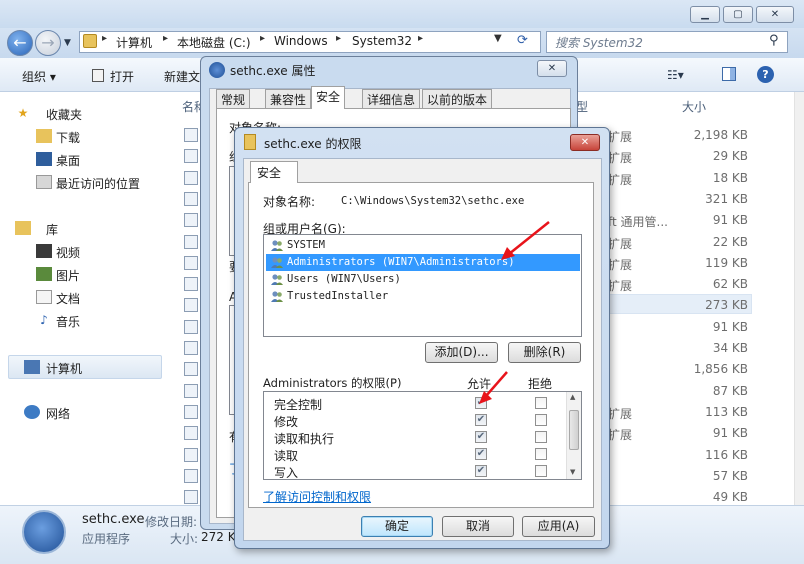  I want to click on address-dropdown-icon: ▼, so click(498, 38).